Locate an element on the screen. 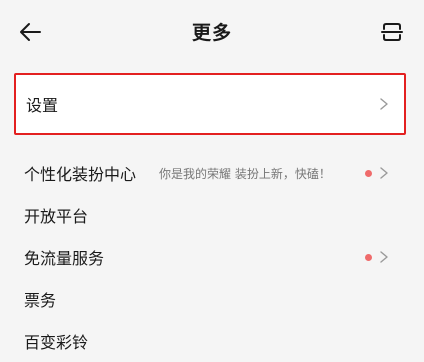  page-title: 更多 is located at coordinates (211, 33).